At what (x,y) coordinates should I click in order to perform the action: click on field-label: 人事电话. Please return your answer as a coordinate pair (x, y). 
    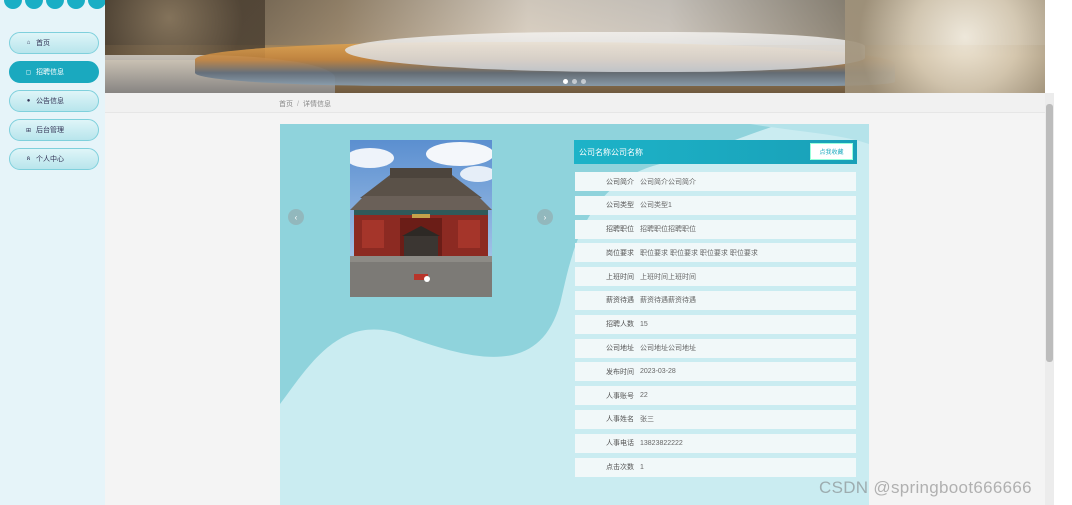
    Looking at the image, I should click on (620, 444).